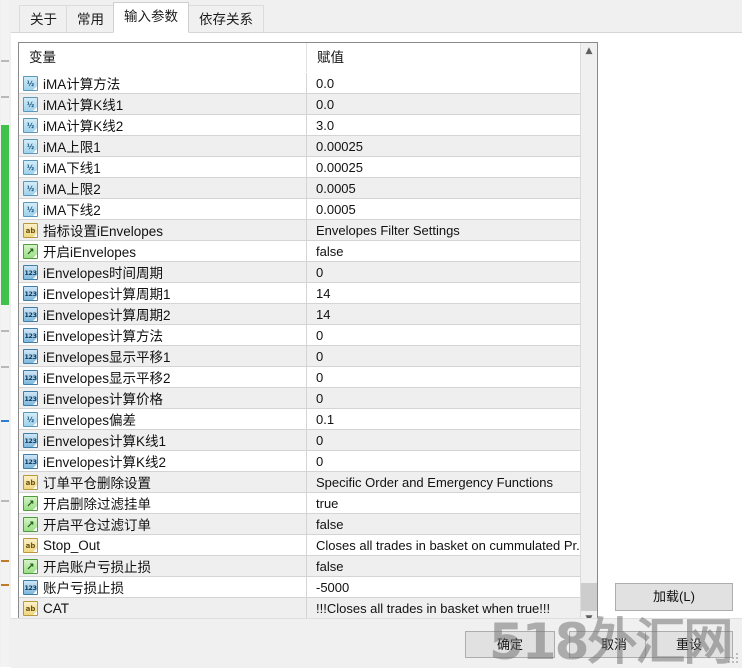  I want to click on table-row: ↗ 开启iEnvelopes false, so click(300, 251).